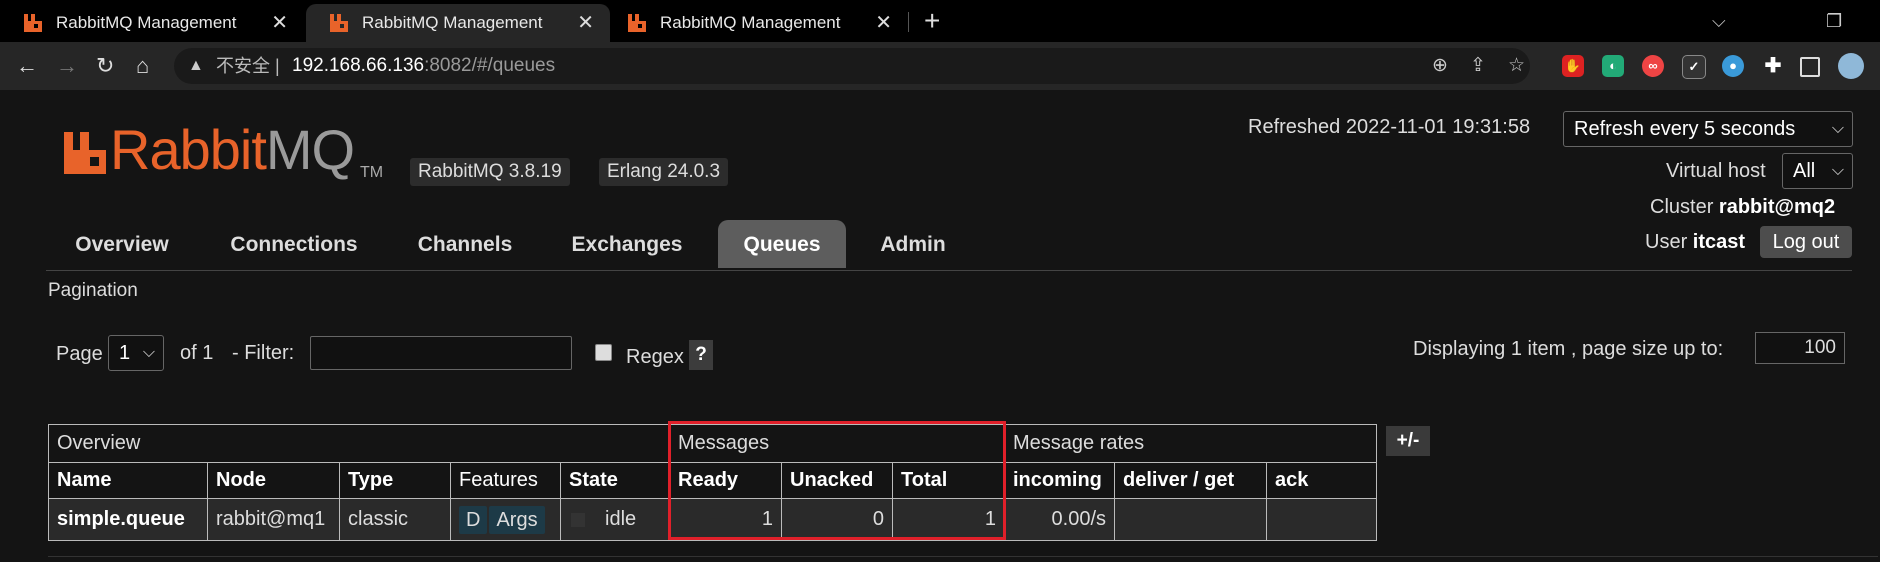 This screenshot has height=562, width=1880. Describe the element at coordinates (782, 244) in the screenshot. I see `tab-queues: Queues` at that location.